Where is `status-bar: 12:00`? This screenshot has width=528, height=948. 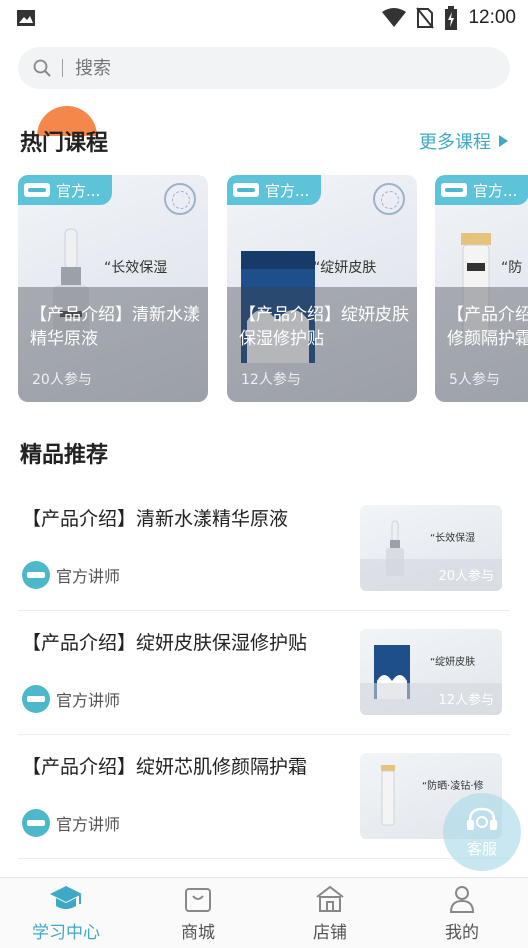 status-bar: 12:00 is located at coordinates (264, 19).